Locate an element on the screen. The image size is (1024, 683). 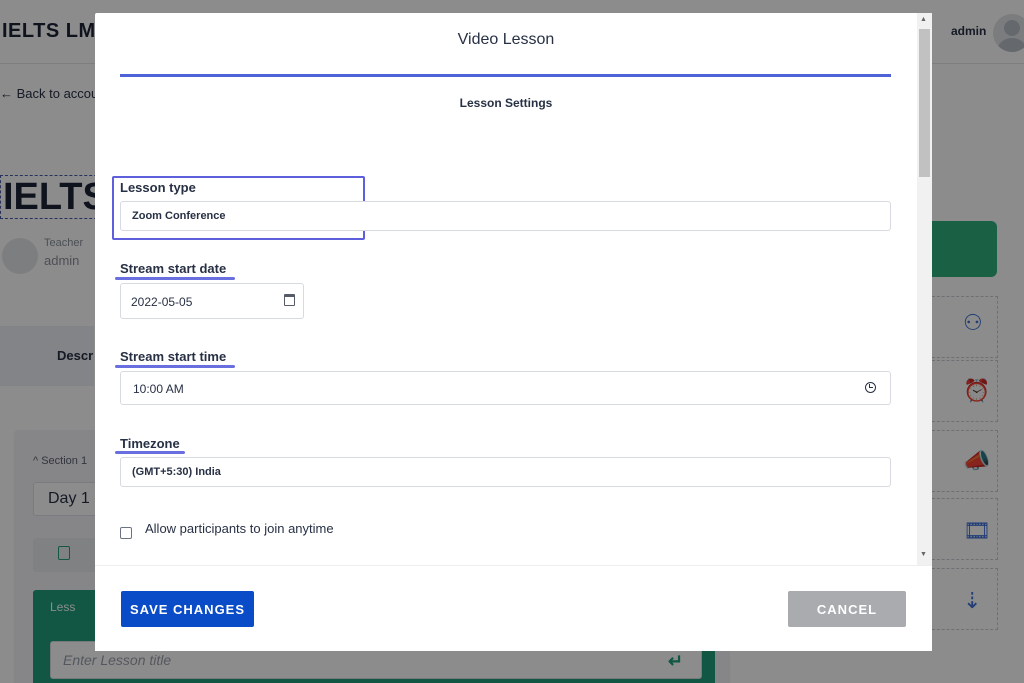
save-changes-button: SAVE CHANGES is located at coordinates (187, 609).